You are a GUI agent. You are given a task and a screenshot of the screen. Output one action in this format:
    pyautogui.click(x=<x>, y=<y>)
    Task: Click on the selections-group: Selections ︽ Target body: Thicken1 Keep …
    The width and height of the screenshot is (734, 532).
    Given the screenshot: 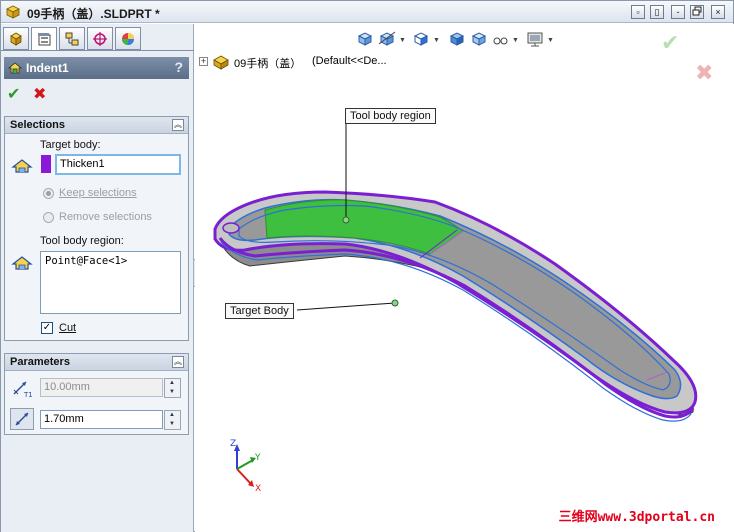 What is the action you would take?
    pyautogui.click(x=96, y=228)
    